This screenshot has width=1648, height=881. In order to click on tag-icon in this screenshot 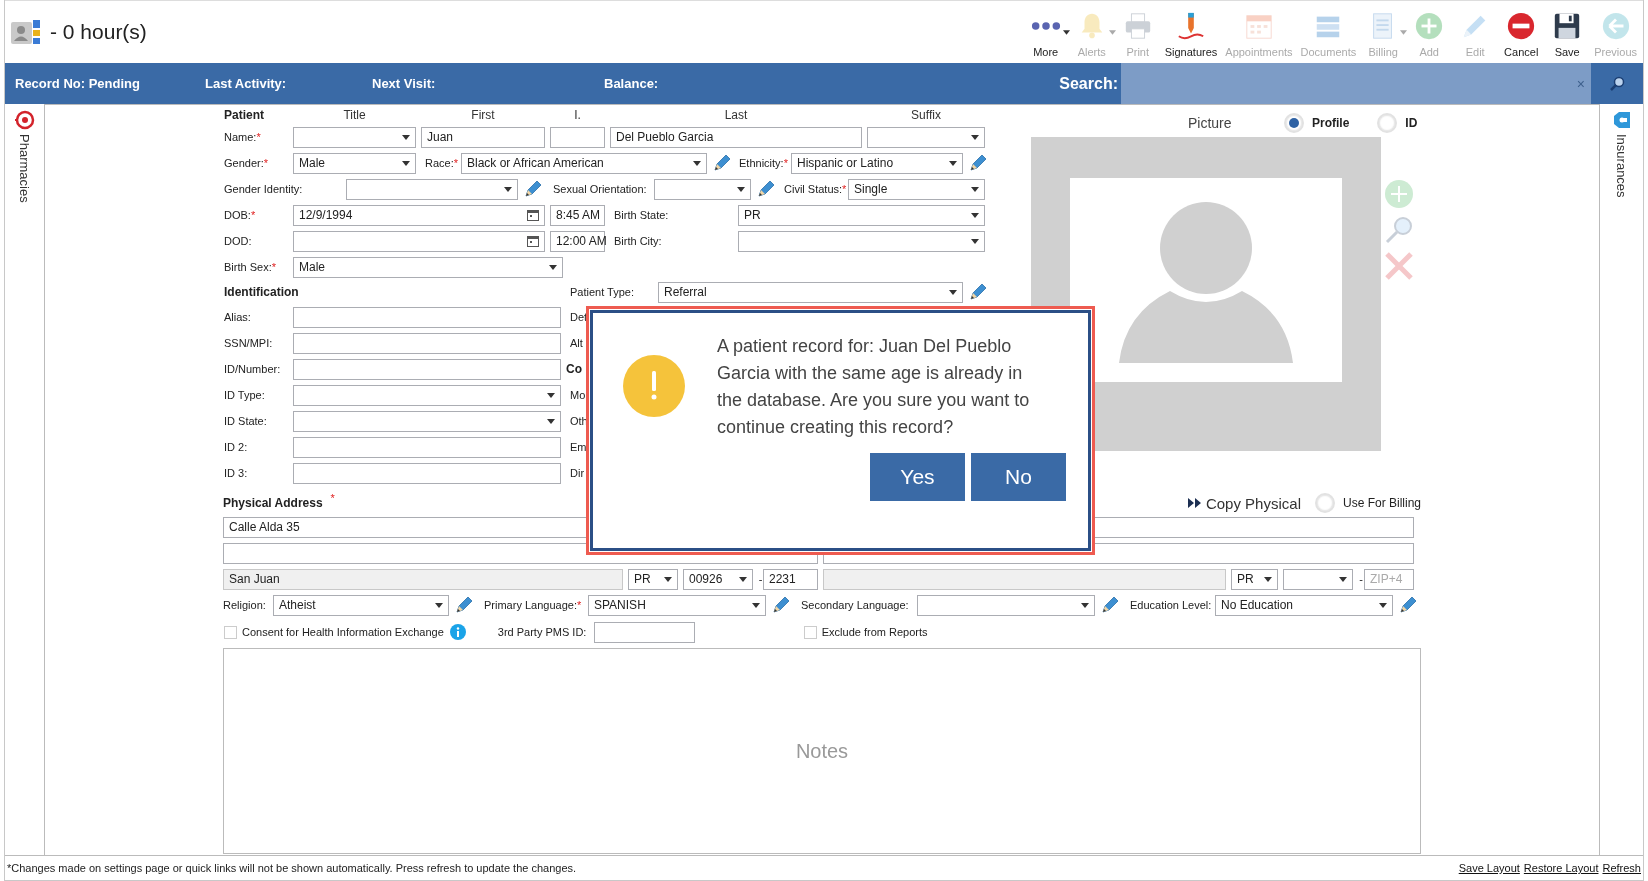, I will do `click(1621, 120)`.